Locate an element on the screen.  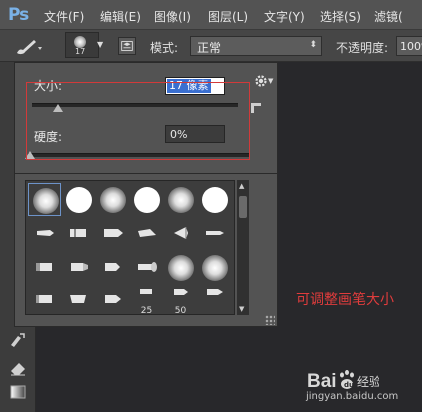
options-bar: 17 ▼ 模式: 正常 ⬍ 不透明度: 100% is located at coordinates (211, 46).